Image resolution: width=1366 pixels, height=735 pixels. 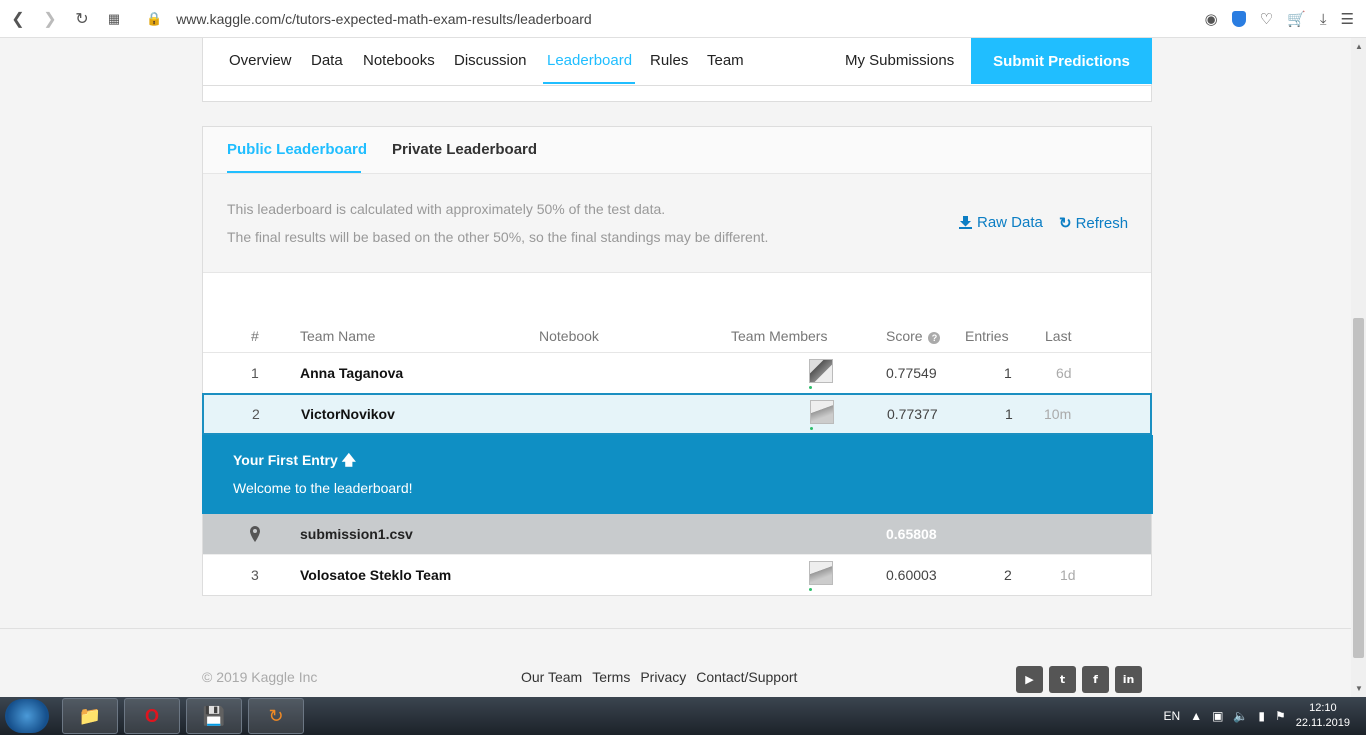 What do you see at coordinates (1359, 688) in the screenshot?
I see `scroll-down-icon: ▼` at bounding box center [1359, 688].